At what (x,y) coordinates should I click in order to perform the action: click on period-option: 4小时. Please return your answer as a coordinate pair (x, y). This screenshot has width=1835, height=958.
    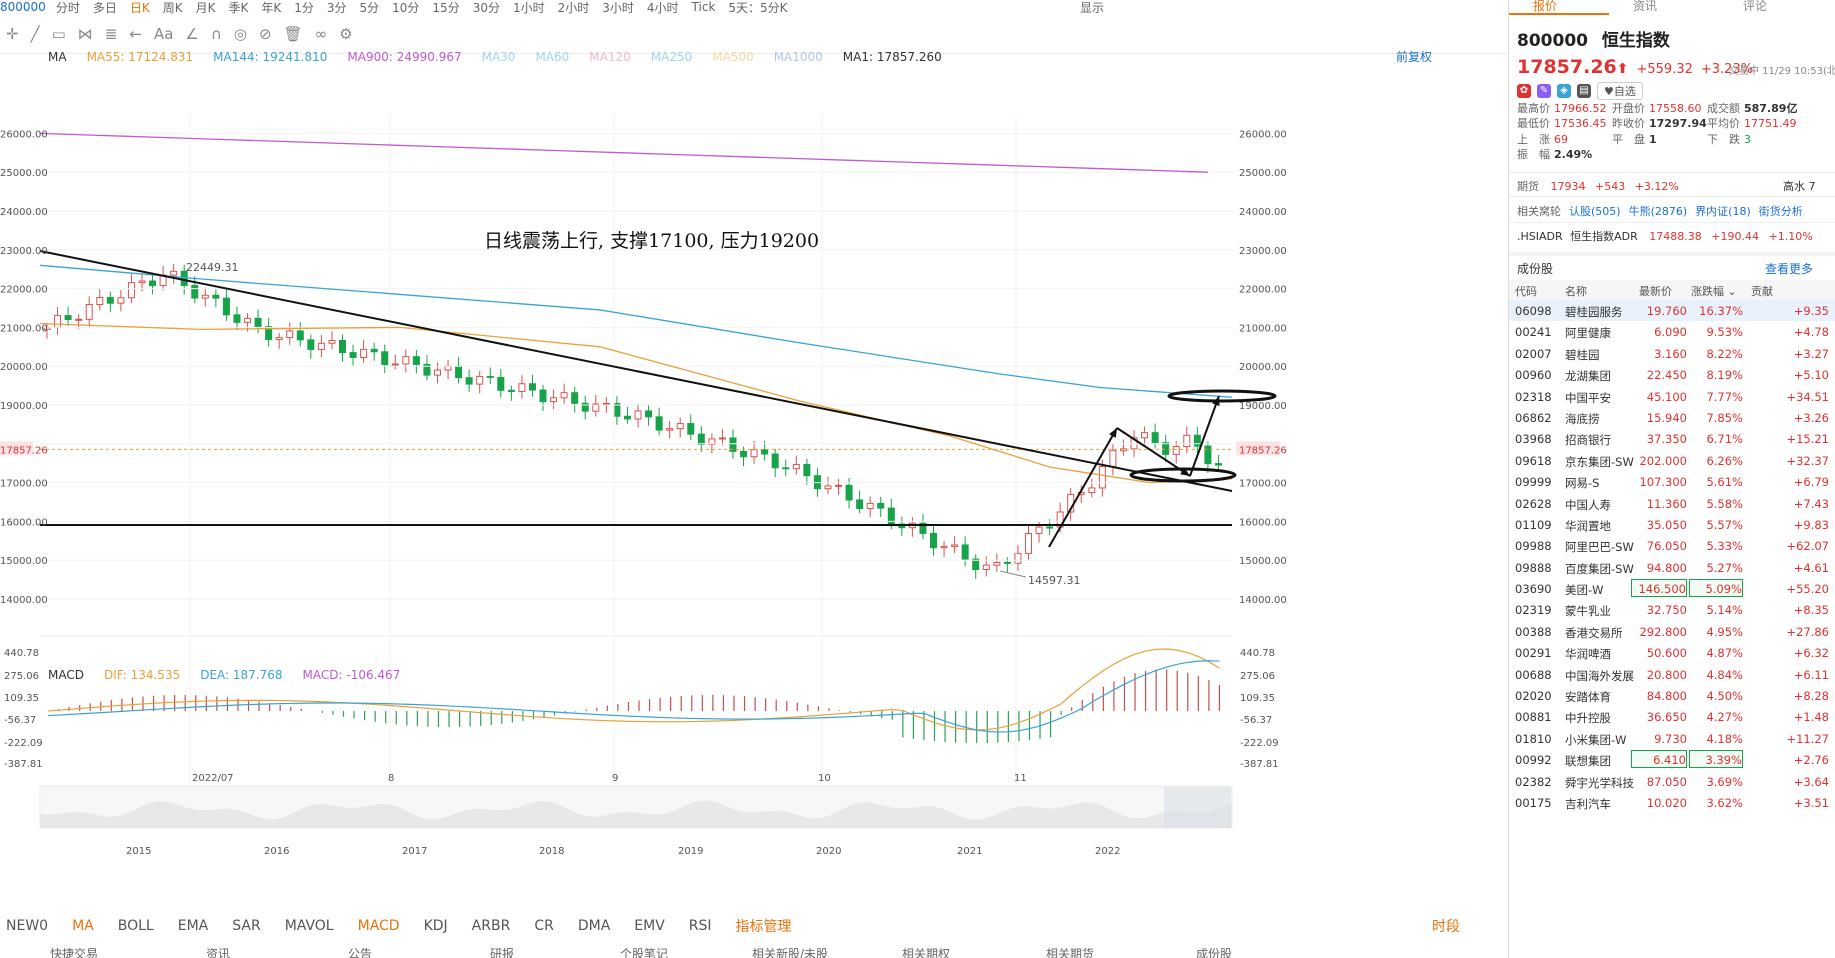
    Looking at the image, I should click on (663, 7).